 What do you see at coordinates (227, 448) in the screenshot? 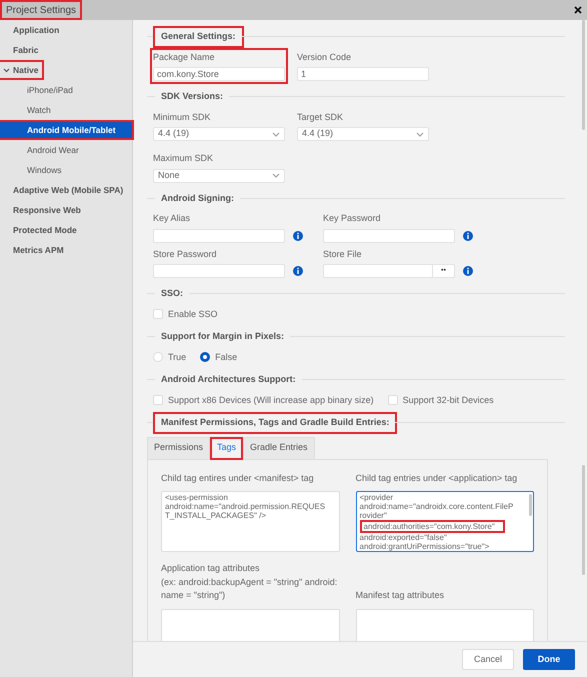
I see `tab: Tags` at bounding box center [227, 448].